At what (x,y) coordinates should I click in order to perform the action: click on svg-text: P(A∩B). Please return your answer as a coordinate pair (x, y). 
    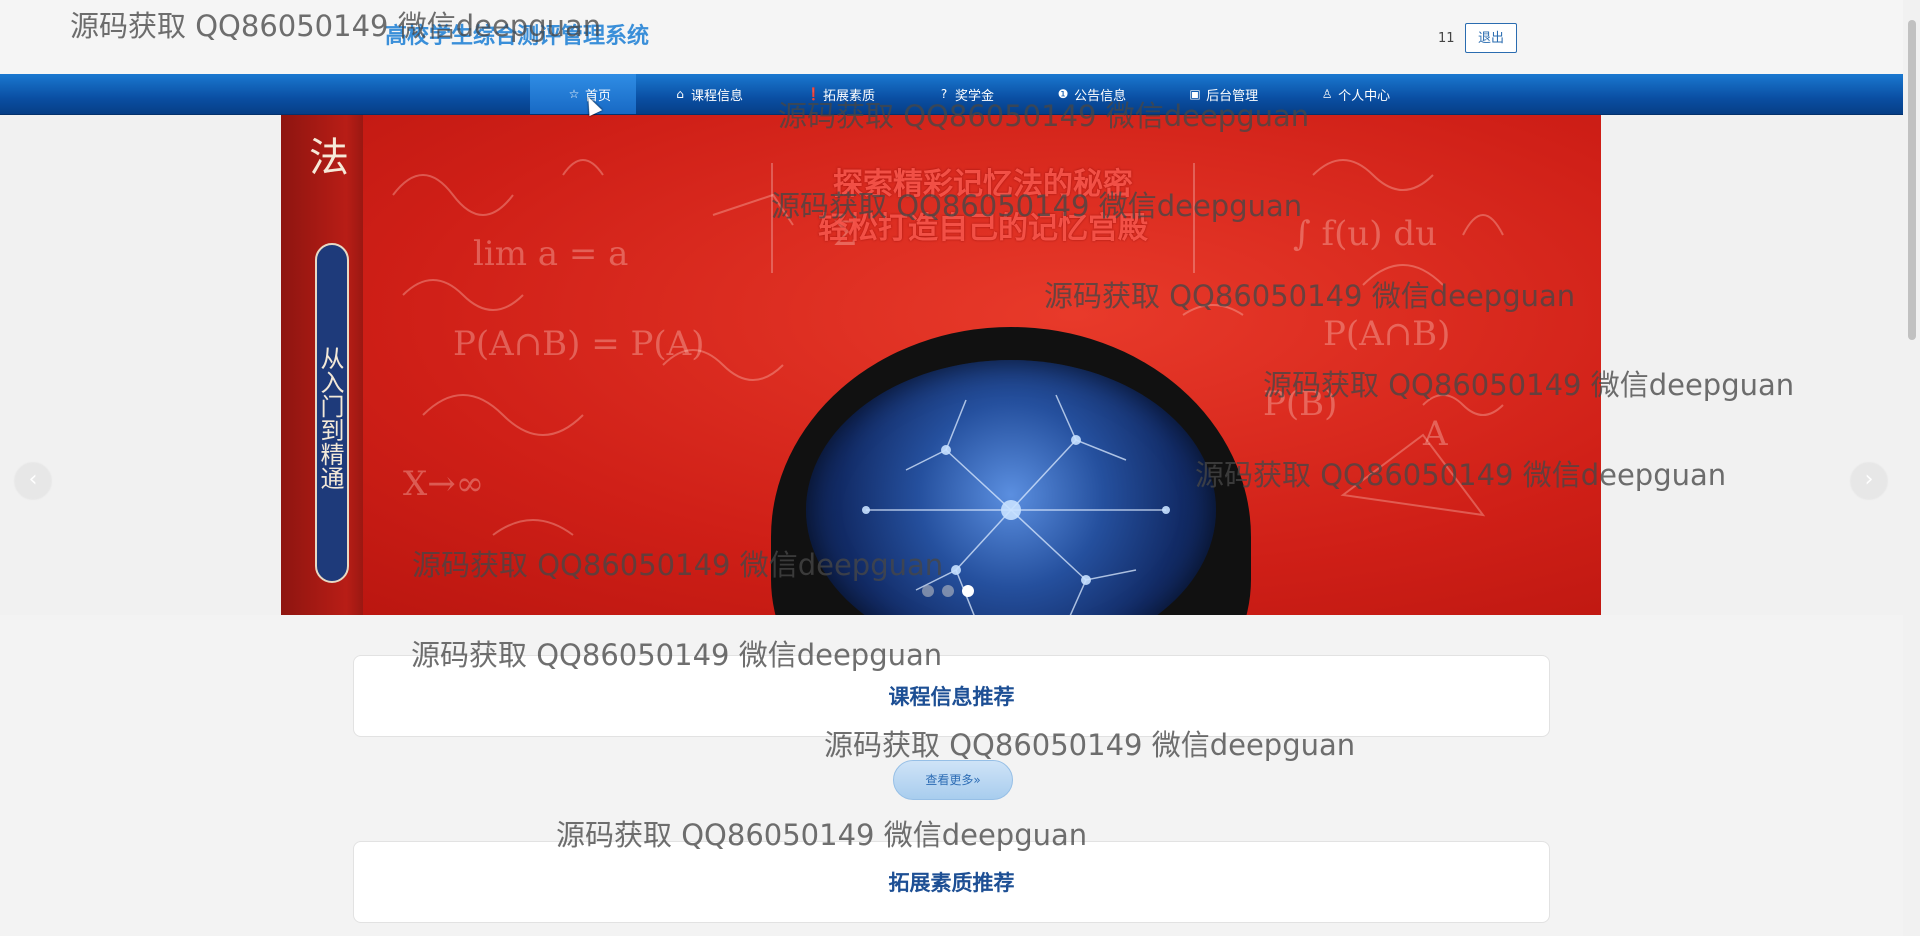
    Looking at the image, I should click on (1386, 334).